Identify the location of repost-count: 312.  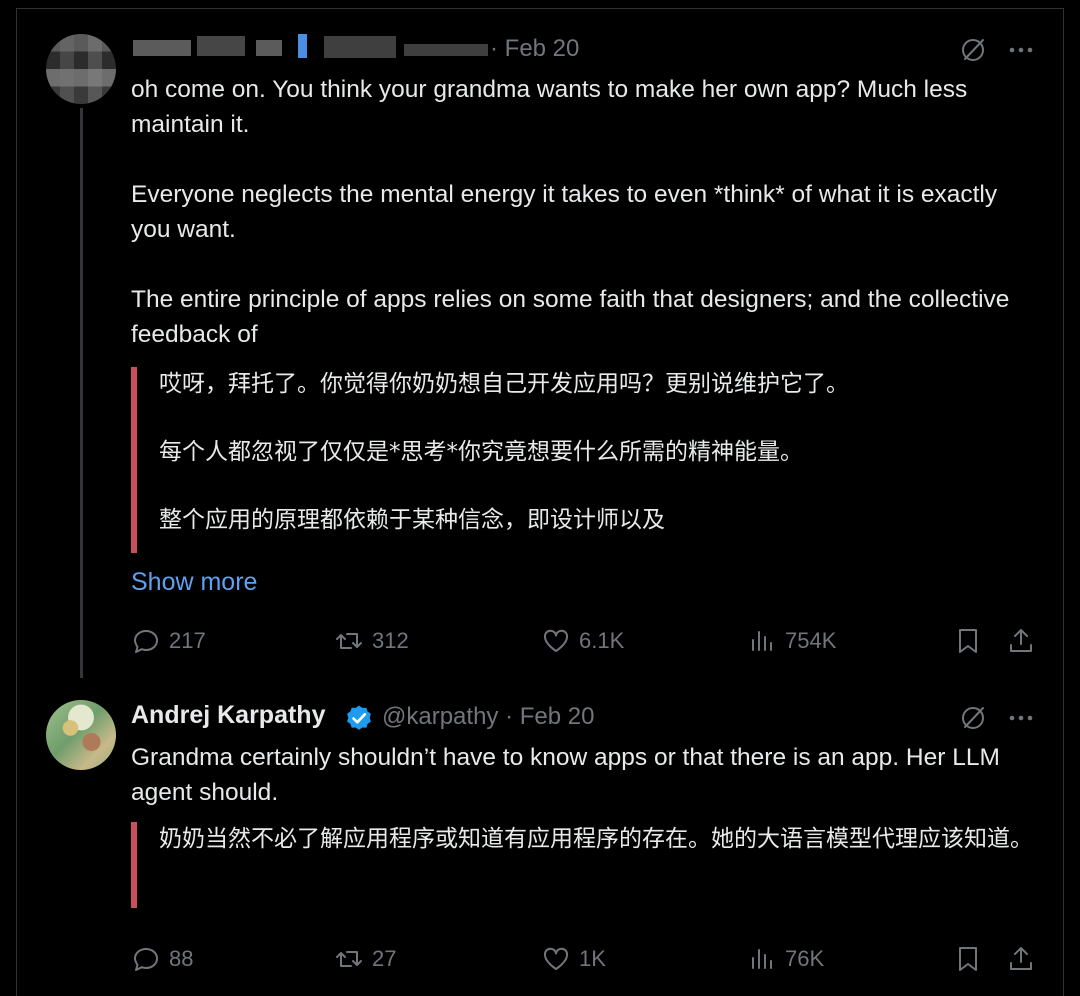
(390, 640).